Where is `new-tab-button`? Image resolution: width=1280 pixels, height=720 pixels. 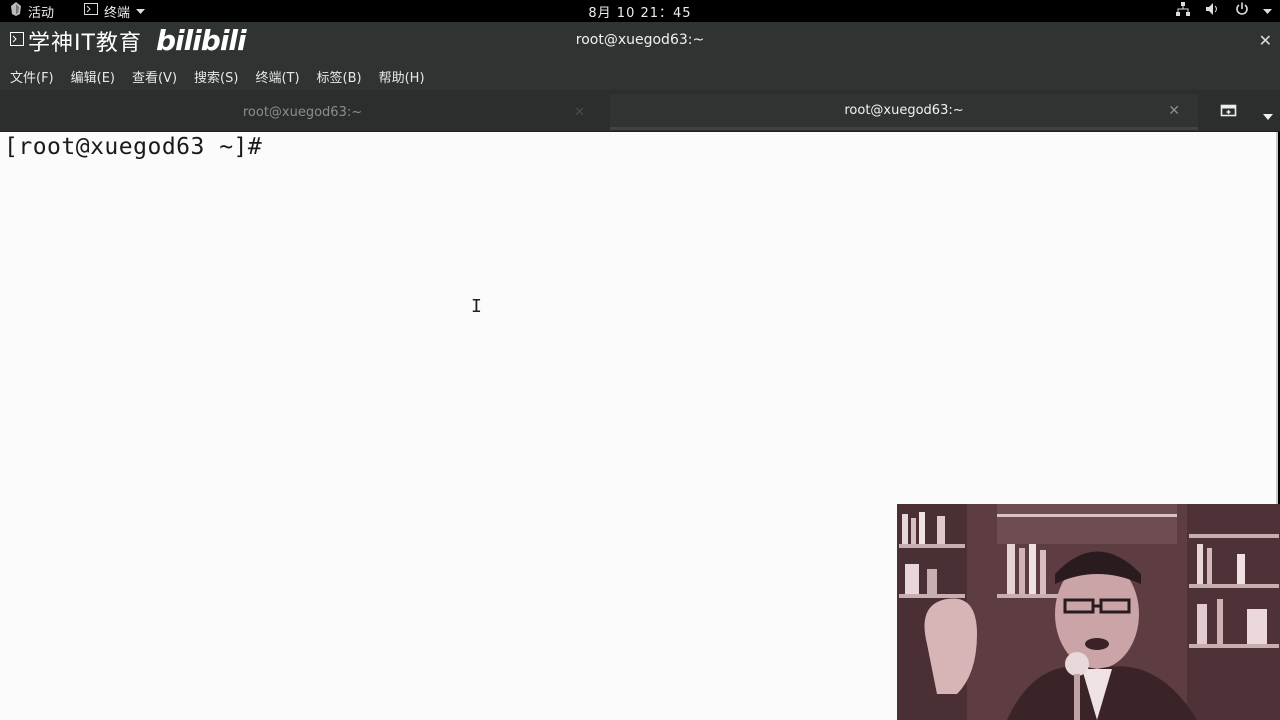
new-tab-button is located at coordinates (1229, 111).